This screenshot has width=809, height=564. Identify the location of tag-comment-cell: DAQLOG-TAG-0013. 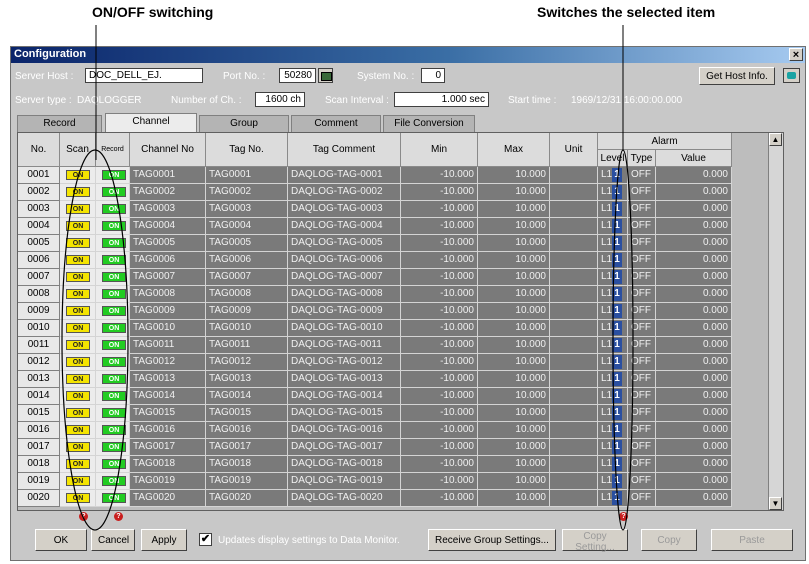
(344, 379).